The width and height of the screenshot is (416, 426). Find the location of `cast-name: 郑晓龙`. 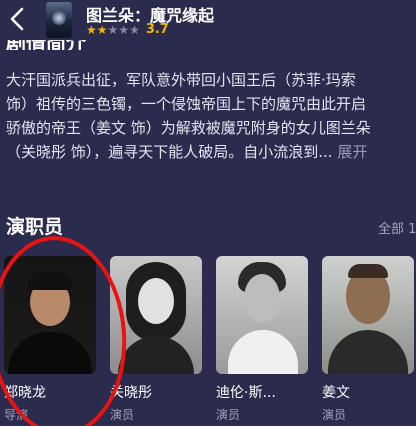

cast-name: 郑晓龙 is located at coordinates (25, 393).